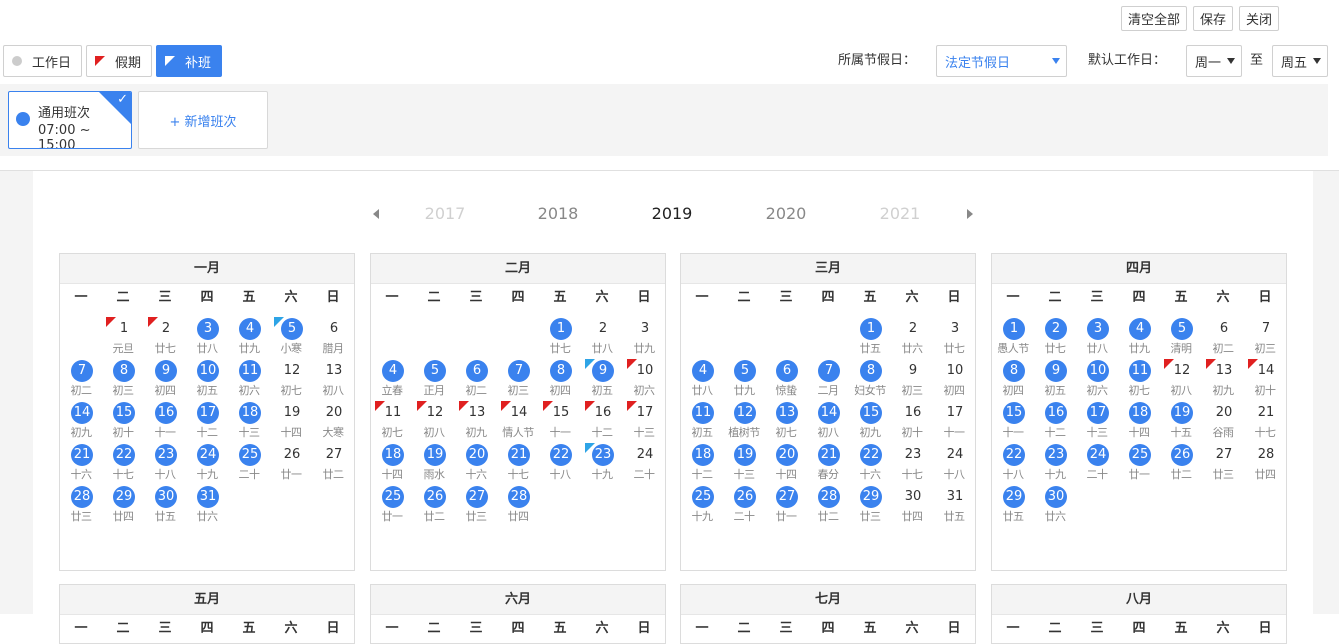 The width and height of the screenshot is (1339, 644). What do you see at coordinates (119, 61) in the screenshot?
I see `holiday-type-button: 假期` at bounding box center [119, 61].